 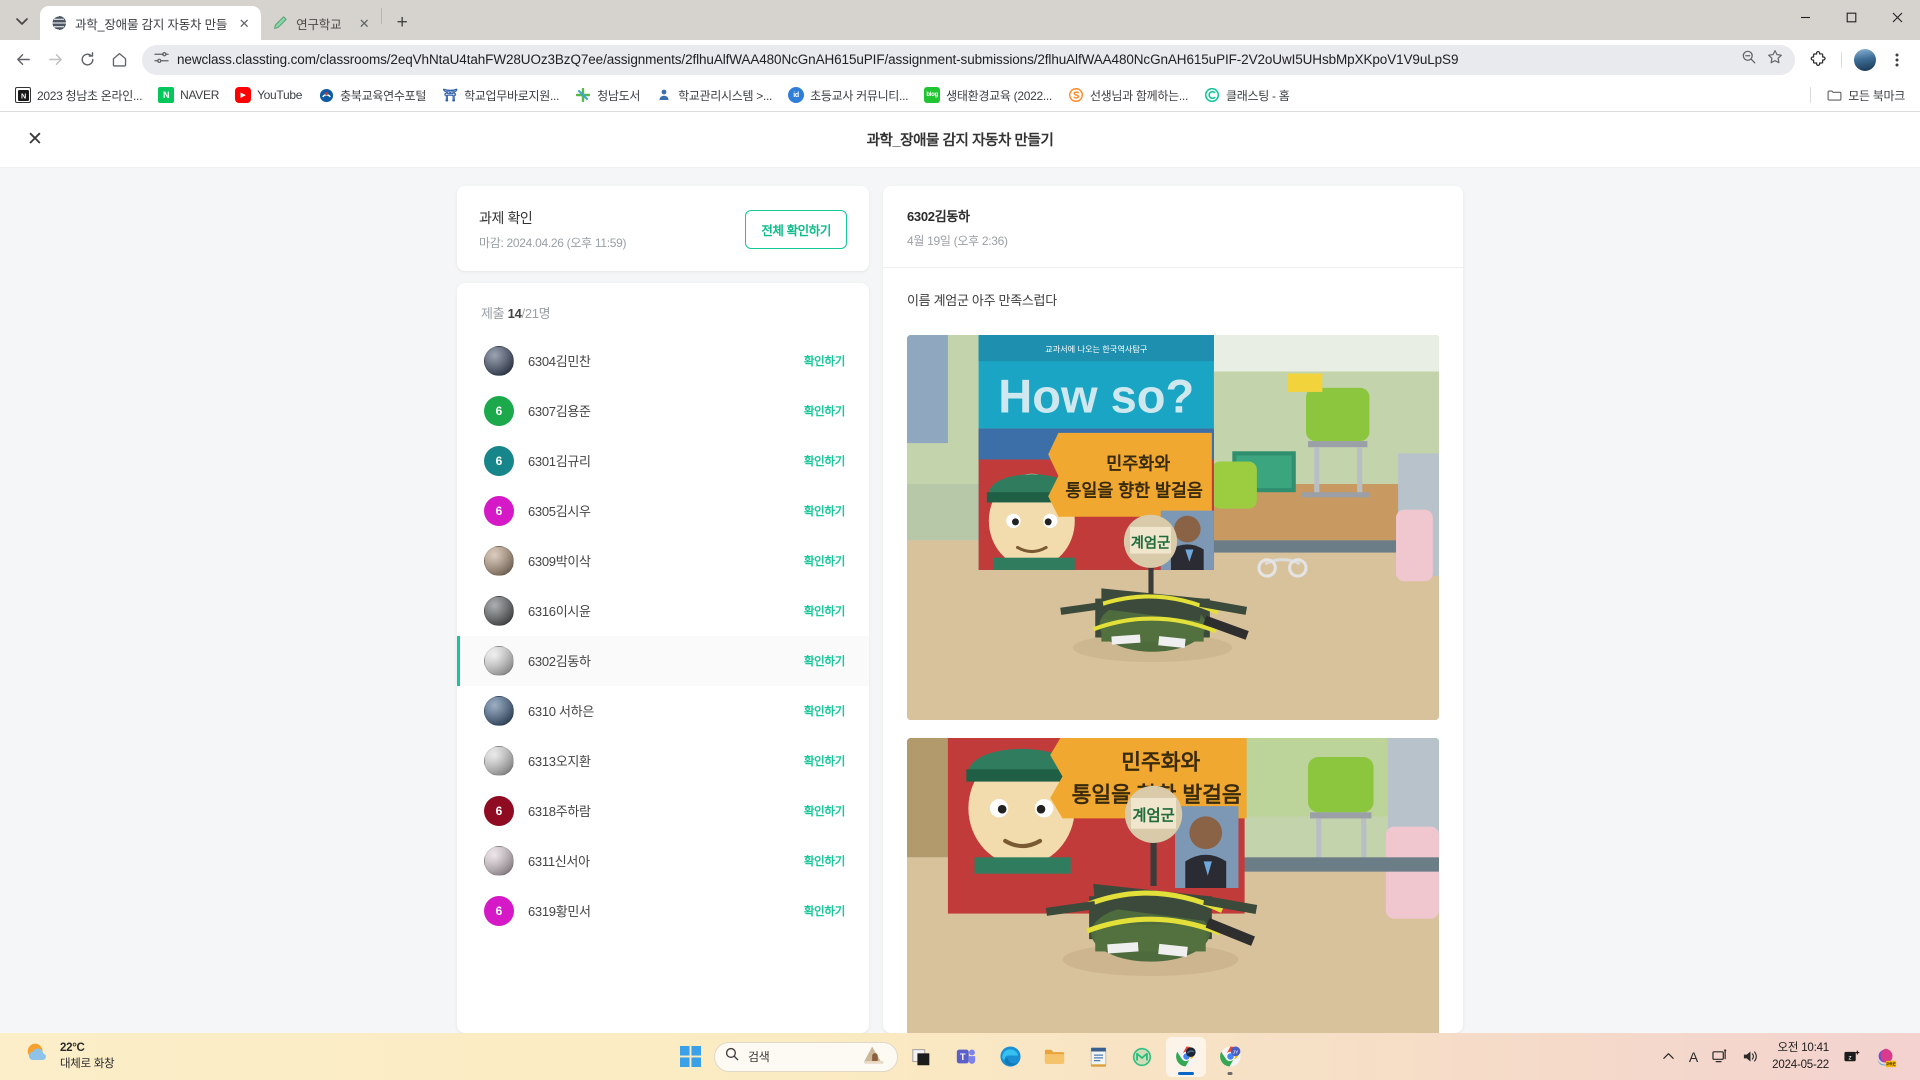 I want to click on tab-0: 과학_장애물 감지 자동차 만들 ✕, so click(x=151, y=23).